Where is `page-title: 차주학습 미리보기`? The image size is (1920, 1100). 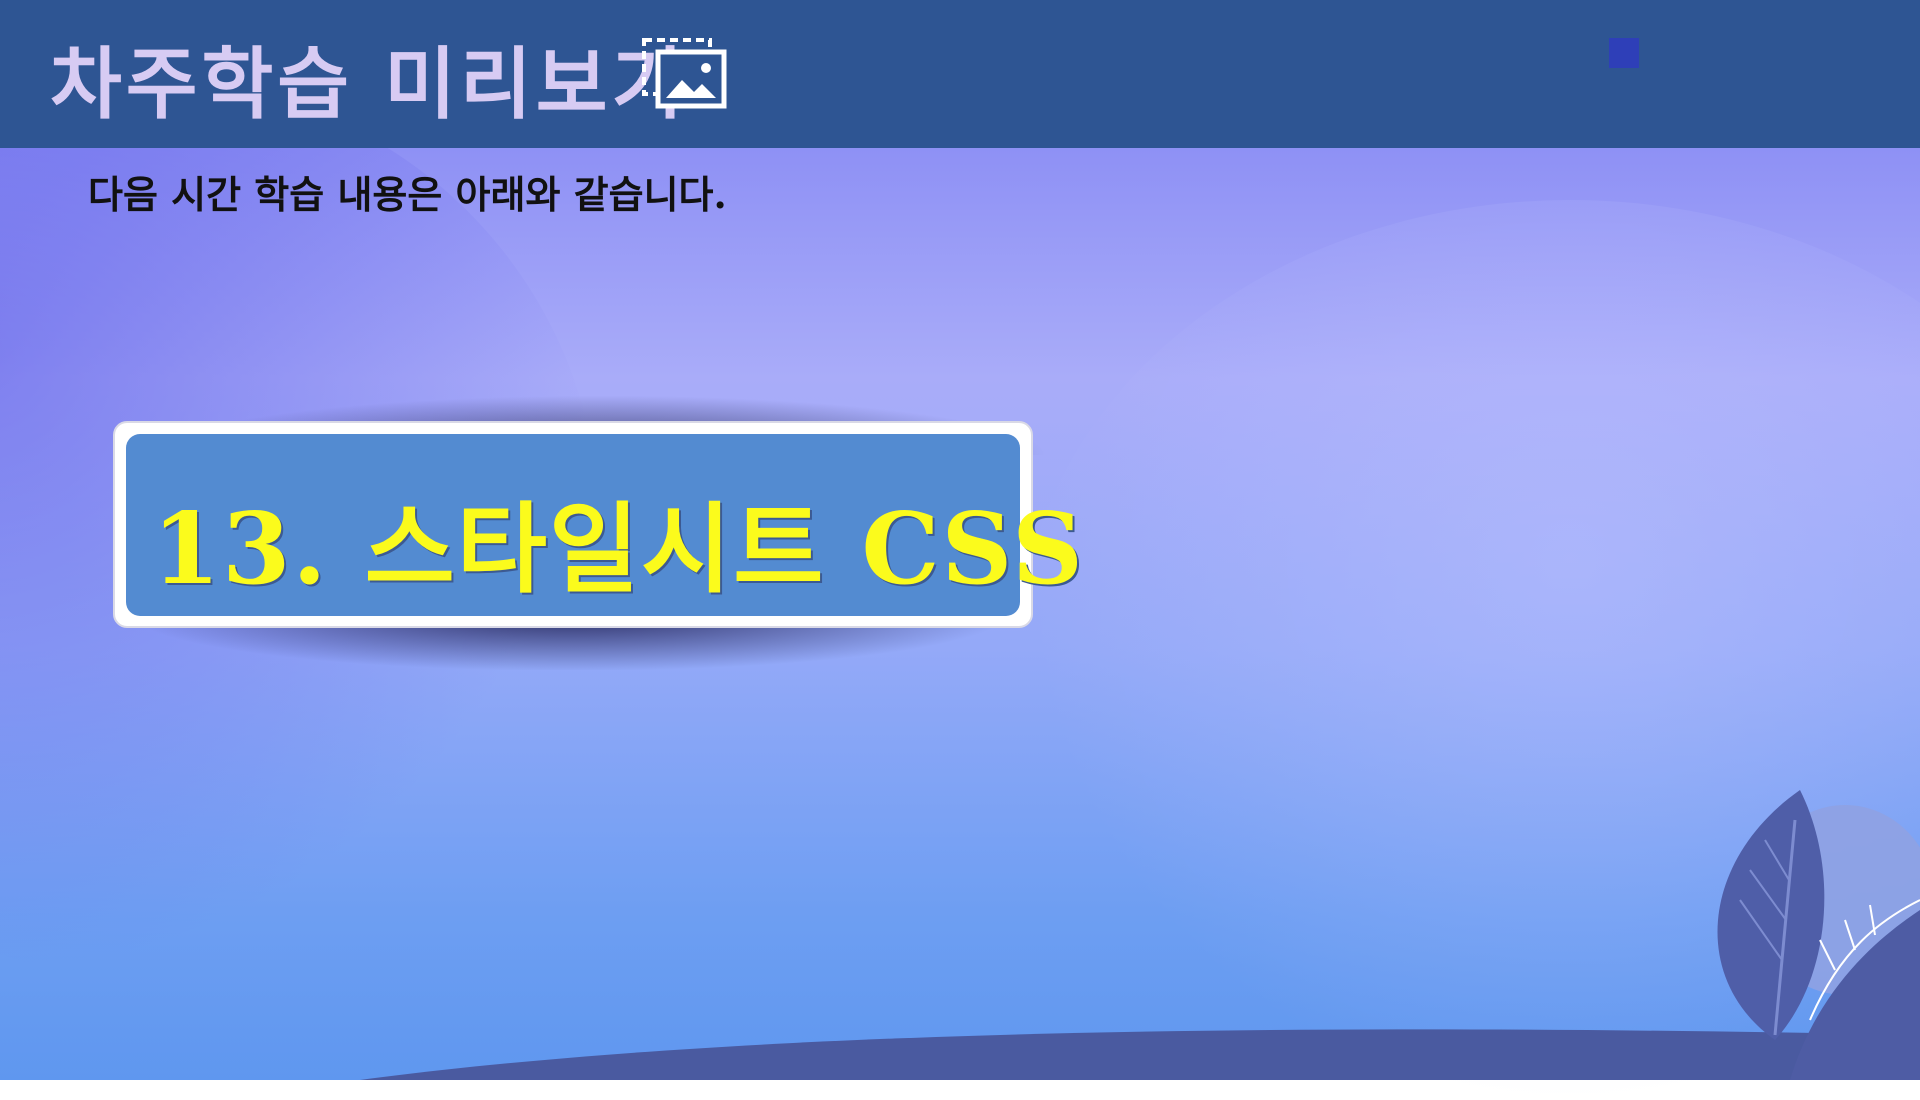
page-title: 차주학습 미리보기 is located at coordinates (369, 84).